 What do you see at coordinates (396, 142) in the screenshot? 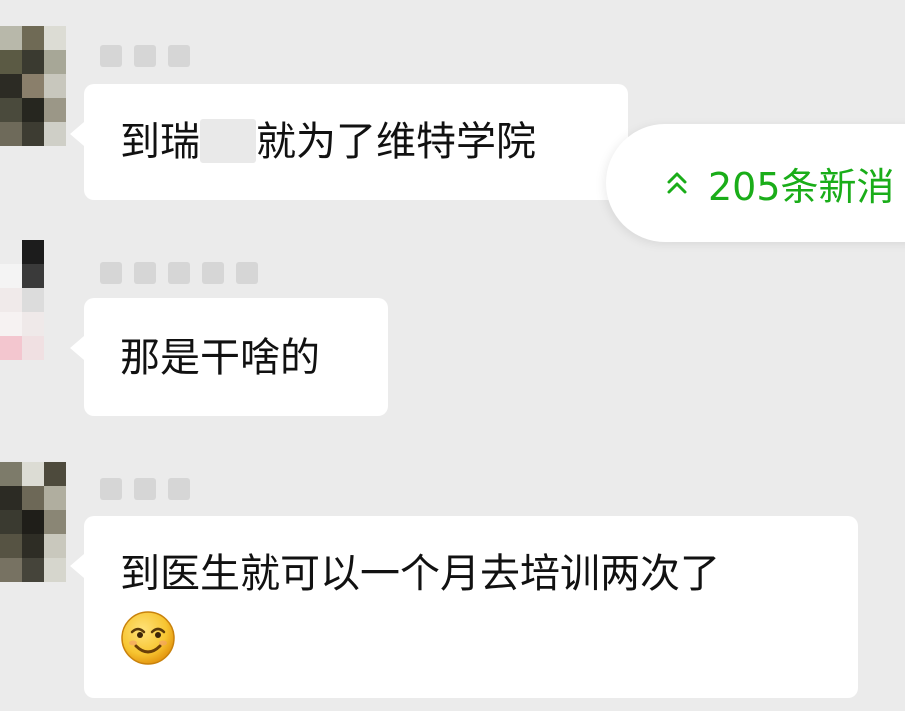
I see `message-text: 就为了维特学院` at bounding box center [396, 142].